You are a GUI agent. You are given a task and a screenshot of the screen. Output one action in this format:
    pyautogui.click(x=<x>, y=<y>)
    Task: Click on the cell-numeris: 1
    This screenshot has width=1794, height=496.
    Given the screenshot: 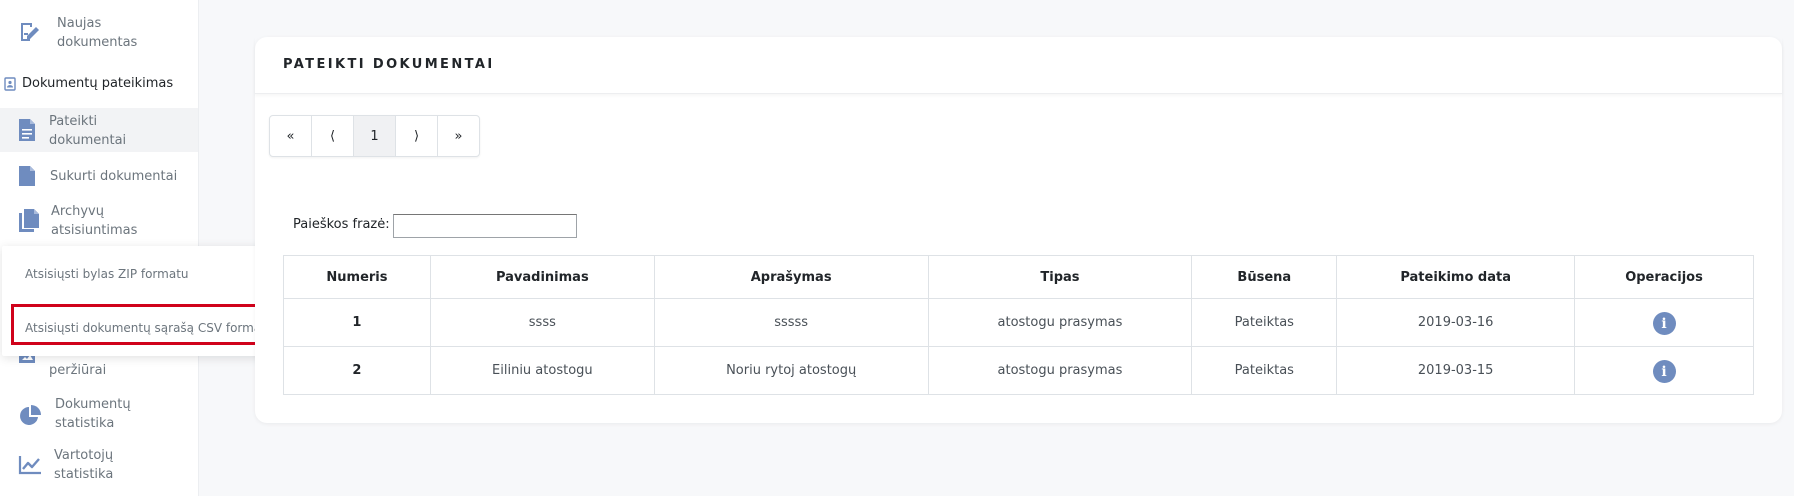 What is the action you would take?
    pyautogui.click(x=357, y=322)
    